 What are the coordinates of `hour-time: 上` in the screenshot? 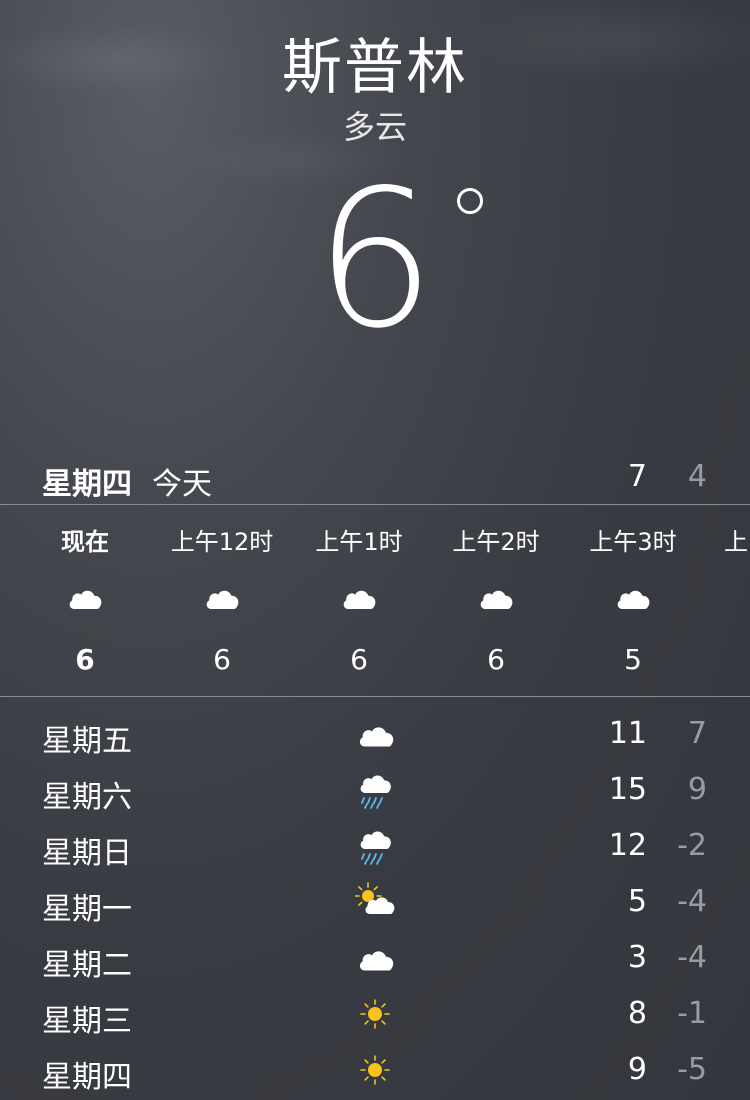 It's located at (736, 542).